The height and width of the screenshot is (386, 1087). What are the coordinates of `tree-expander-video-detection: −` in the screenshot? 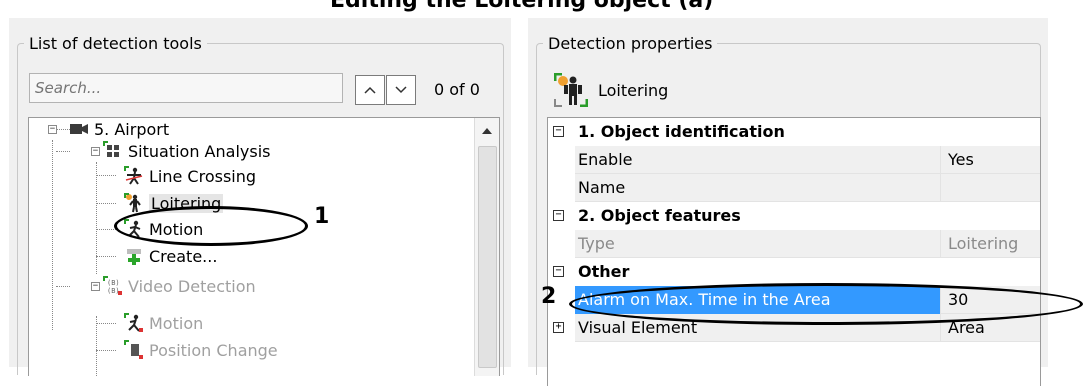 It's located at (95, 286).